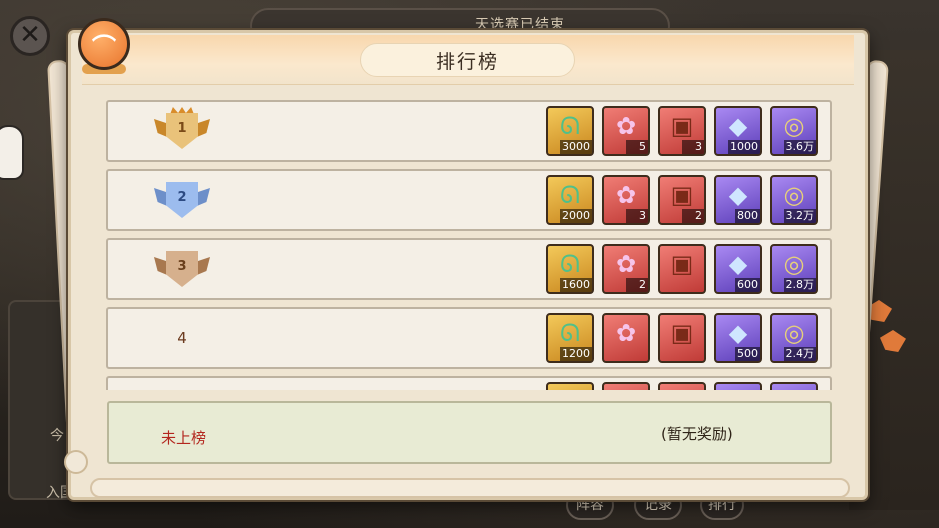  Describe the element at coordinates (738, 131) in the screenshot. I see `blue-crystal-icon: ◆ 1000` at that location.